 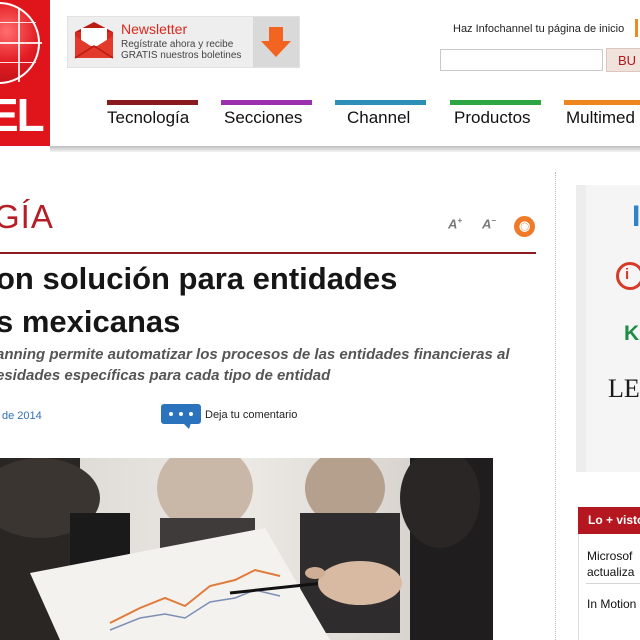 I want to click on headline-line: s mexicanas, so click(x=90, y=321).